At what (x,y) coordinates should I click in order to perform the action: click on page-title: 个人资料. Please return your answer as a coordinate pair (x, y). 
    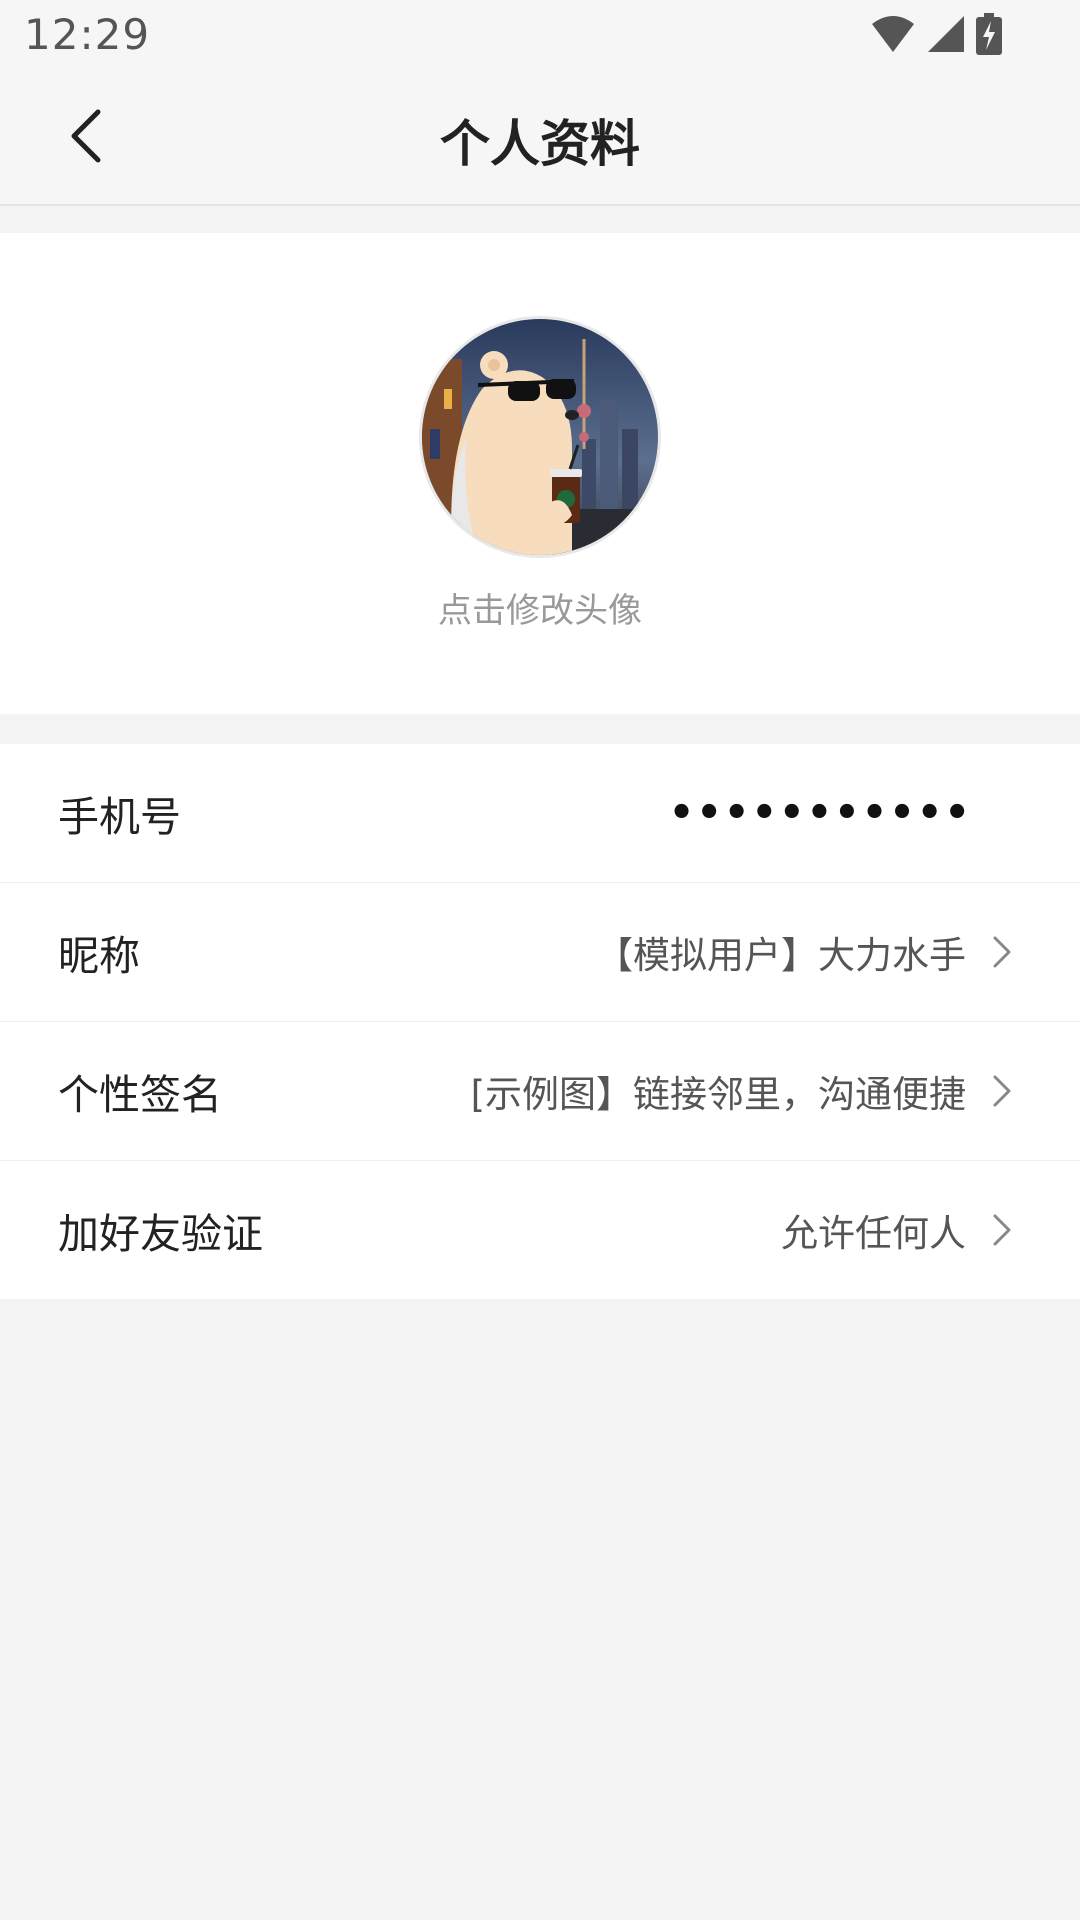
    Looking at the image, I should click on (540, 144).